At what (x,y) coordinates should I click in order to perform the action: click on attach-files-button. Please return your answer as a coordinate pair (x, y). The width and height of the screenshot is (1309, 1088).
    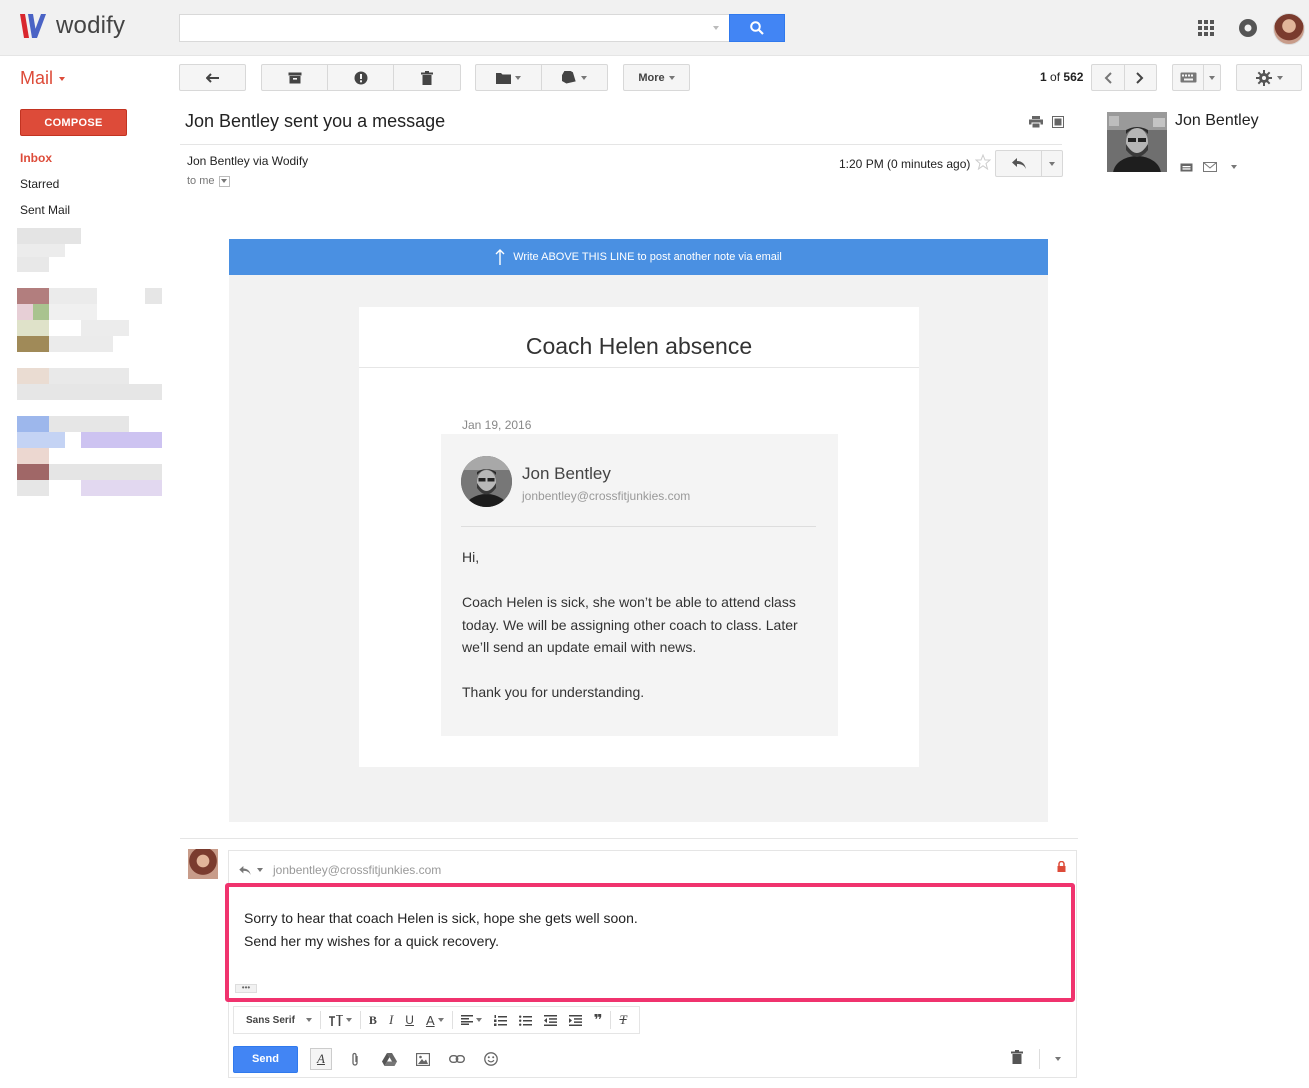
    Looking at the image, I should click on (355, 1059).